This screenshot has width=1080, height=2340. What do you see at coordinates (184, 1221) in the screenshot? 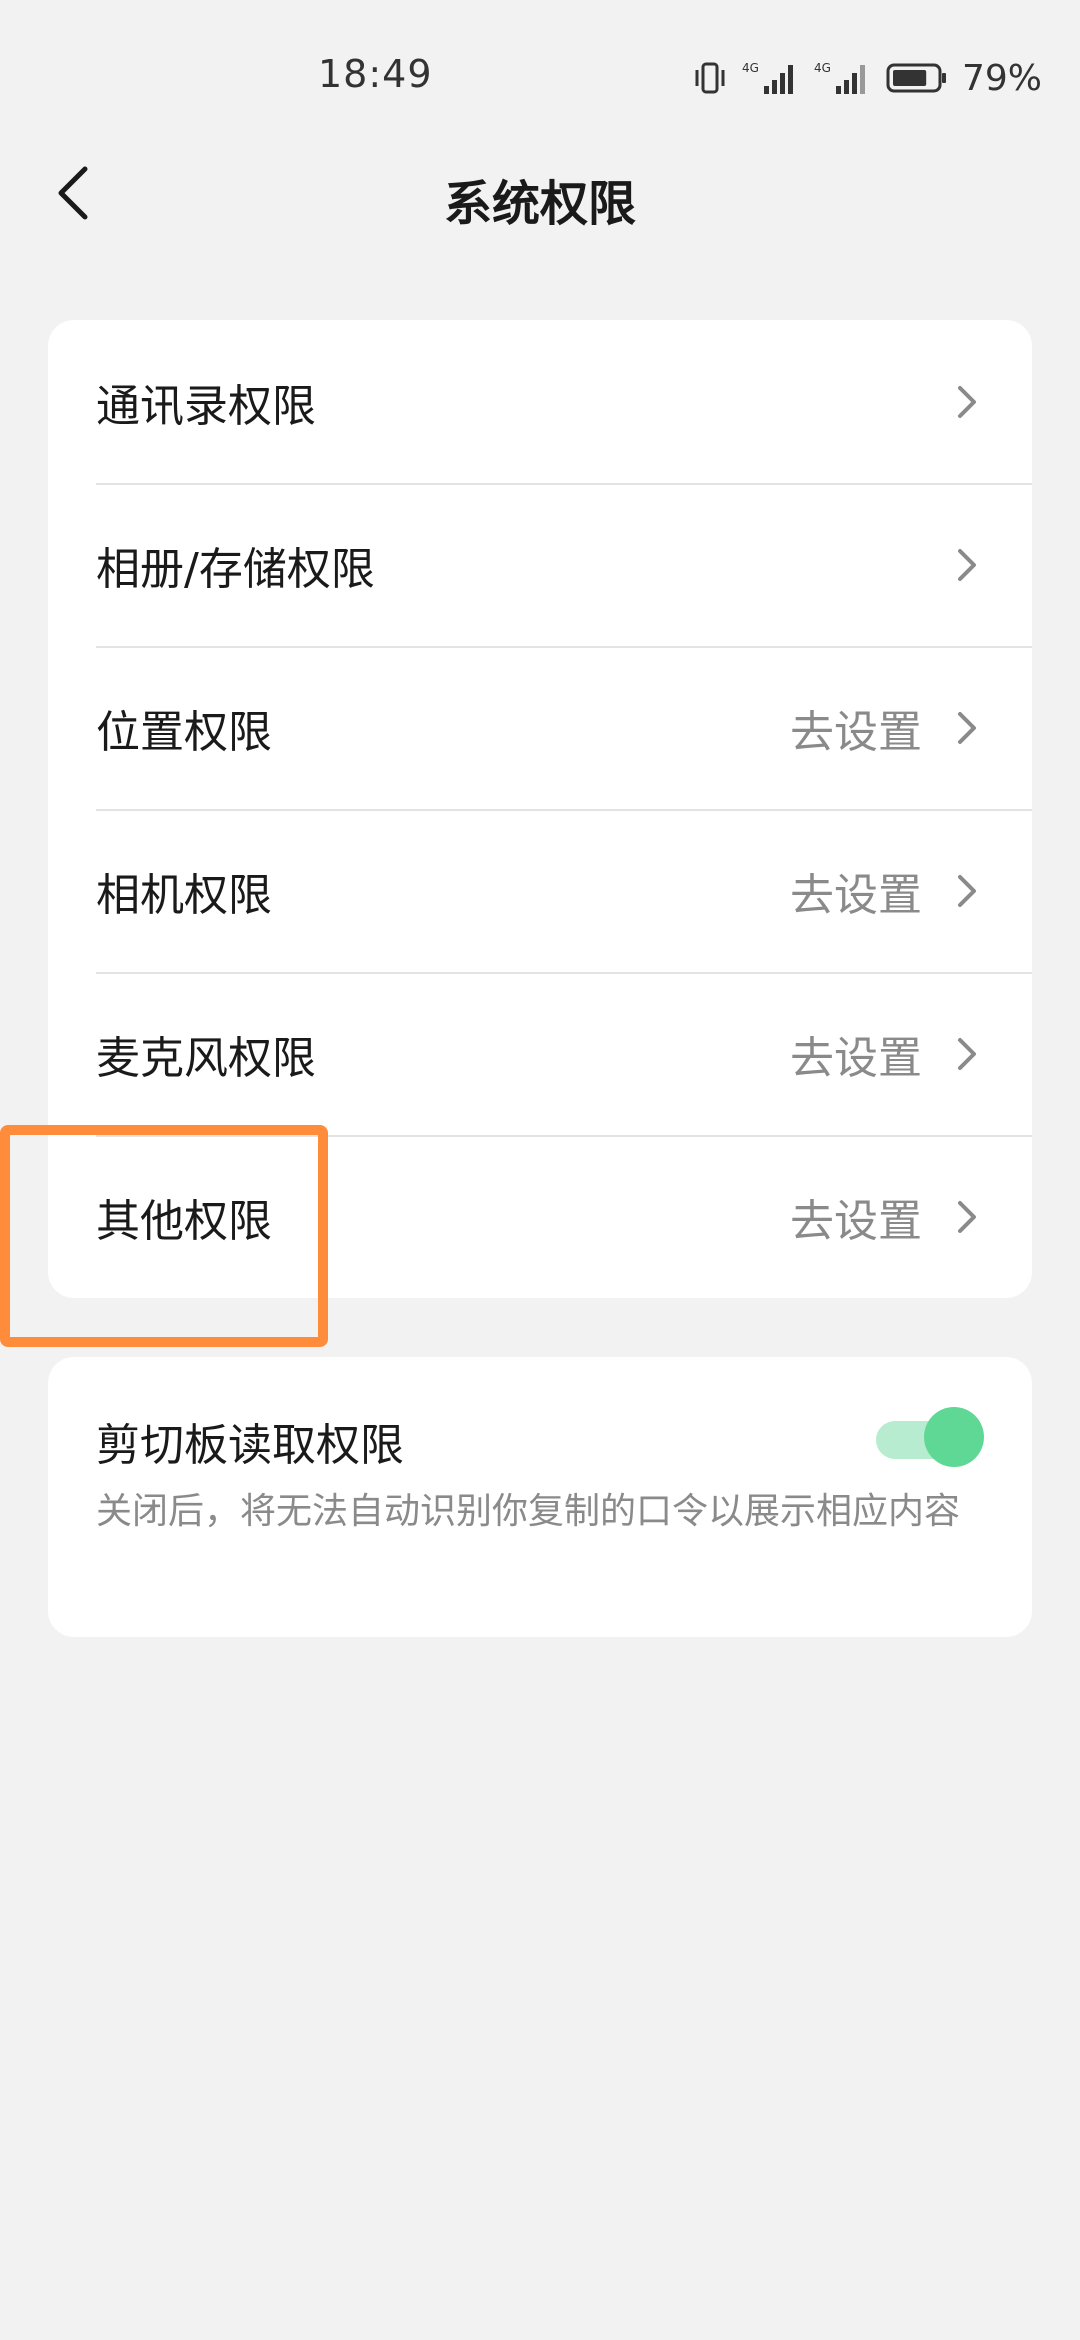
I see `permission-label: 其他权限` at bounding box center [184, 1221].